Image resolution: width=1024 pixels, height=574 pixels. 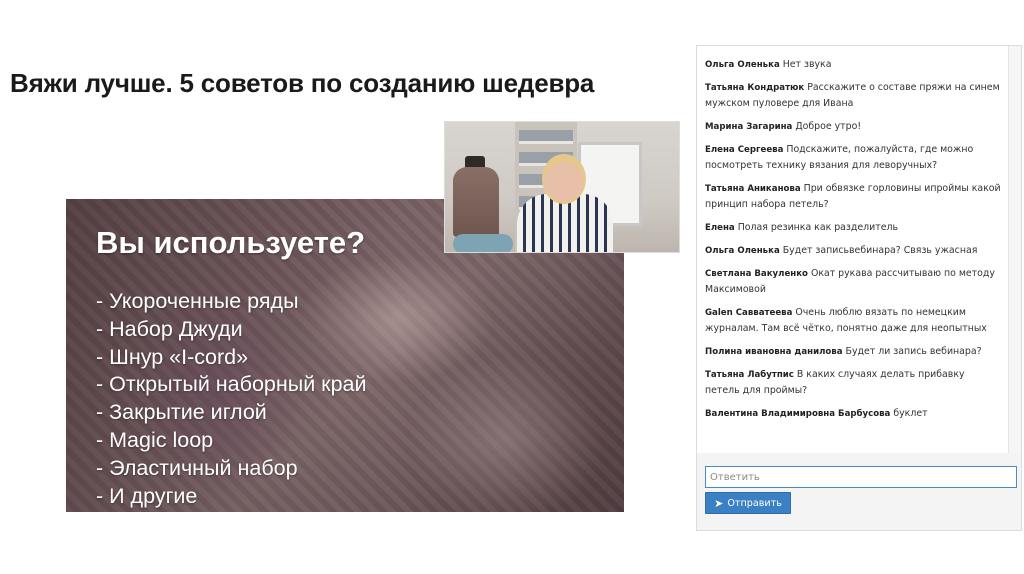 I want to click on chat-reply-input, so click(x=861, y=477).